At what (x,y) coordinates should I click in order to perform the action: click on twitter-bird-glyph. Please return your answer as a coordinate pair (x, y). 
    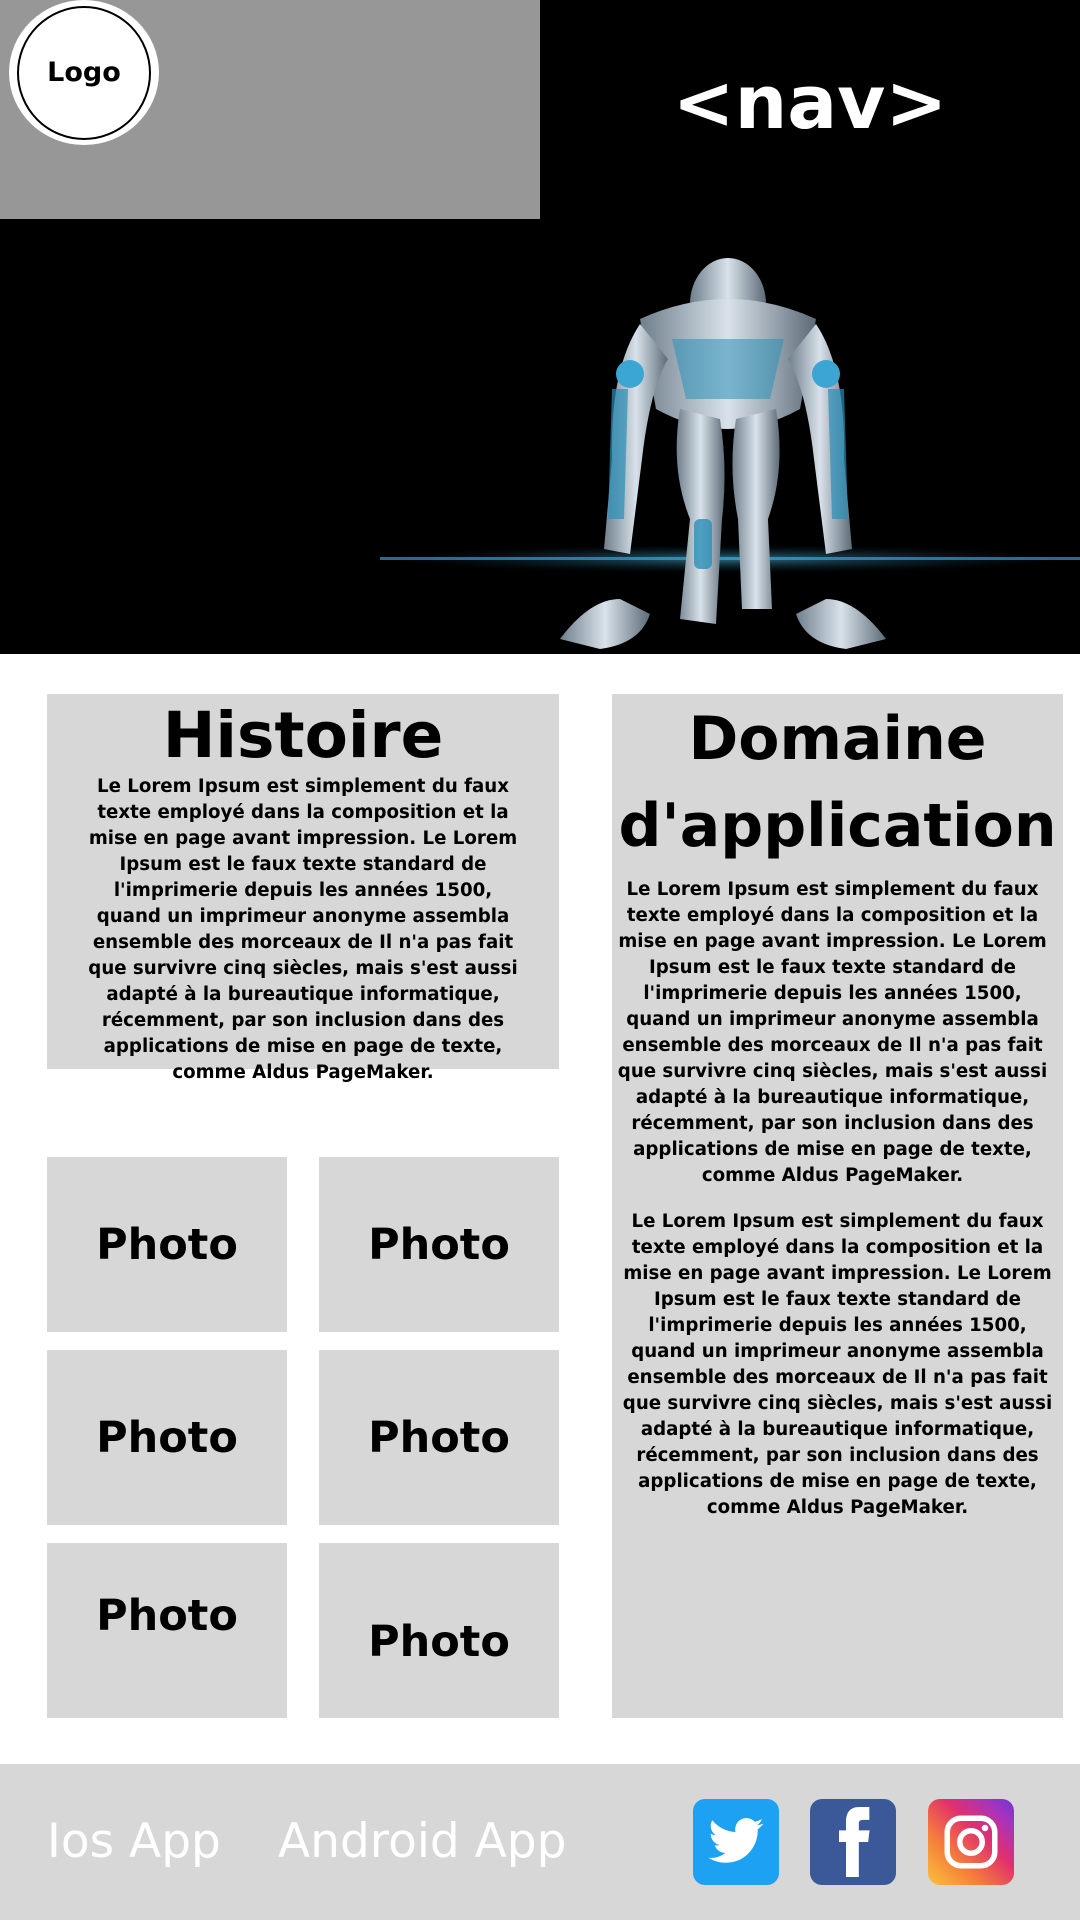
    Looking at the image, I should click on (736, 1840).